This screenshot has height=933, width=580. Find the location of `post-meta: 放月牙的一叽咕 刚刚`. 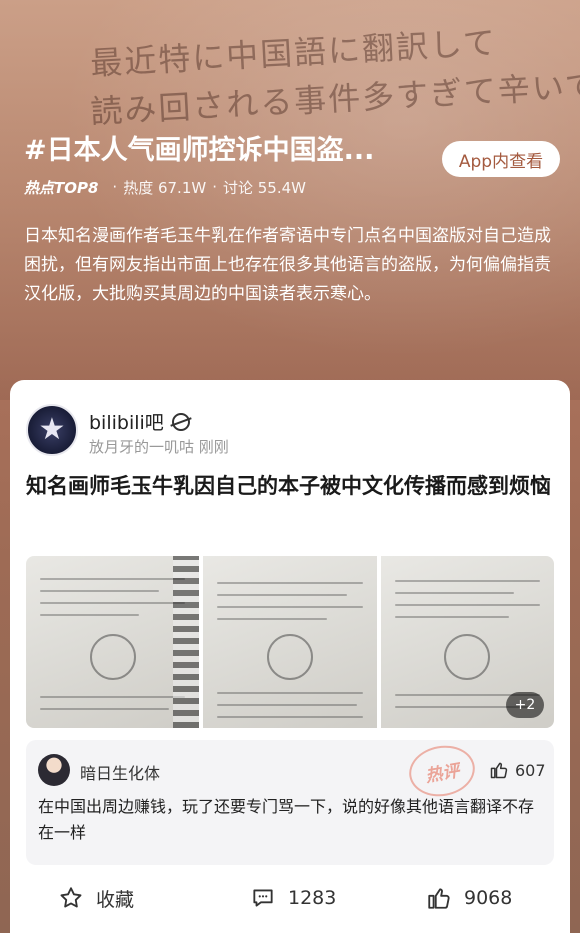

post-meta: 放月牙的一叽咕 刚刚 is located at coordinates (159, 446).